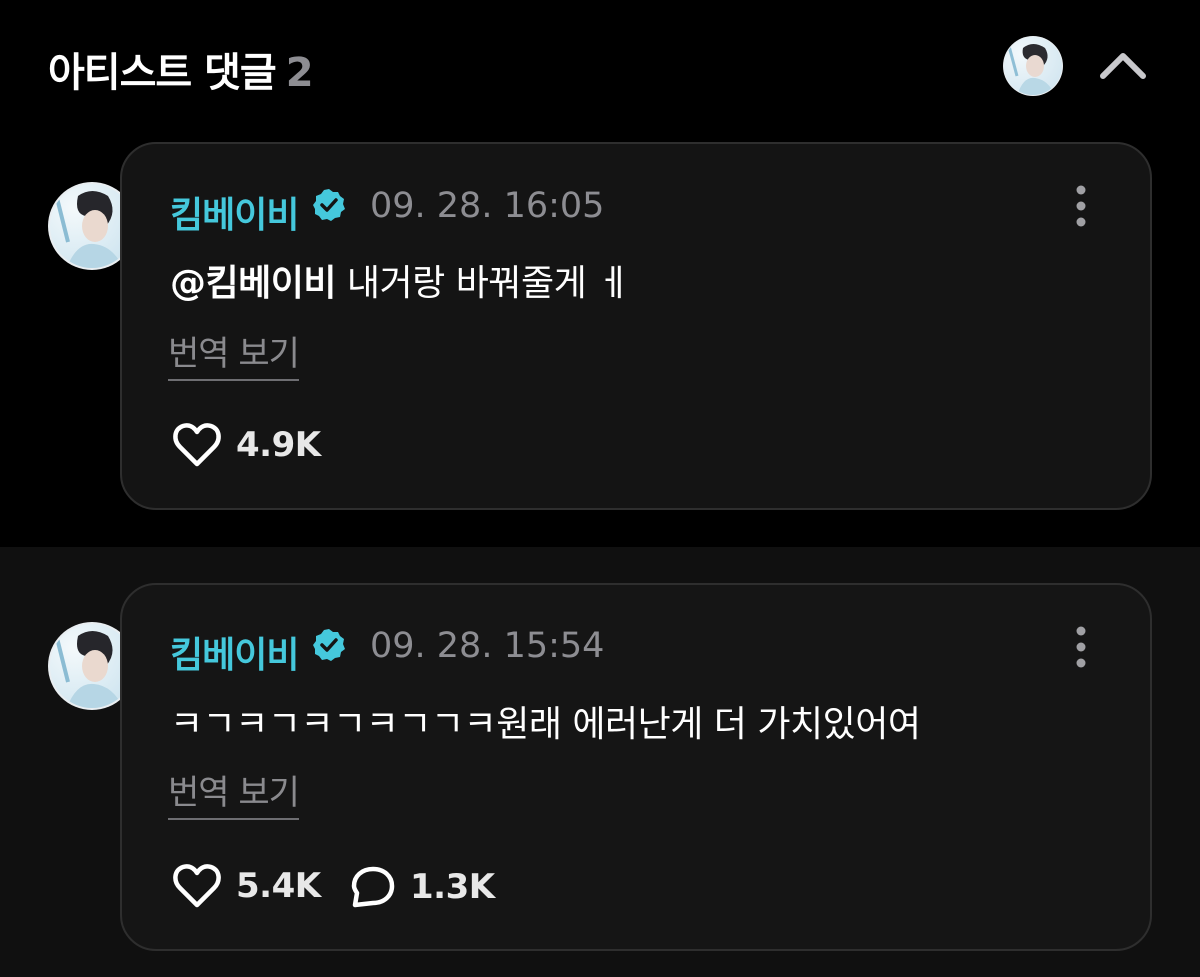 The height and width of the screenshot is (977, 1200). I want to click on comment-mention: @킴베이비, so click(253, 283).